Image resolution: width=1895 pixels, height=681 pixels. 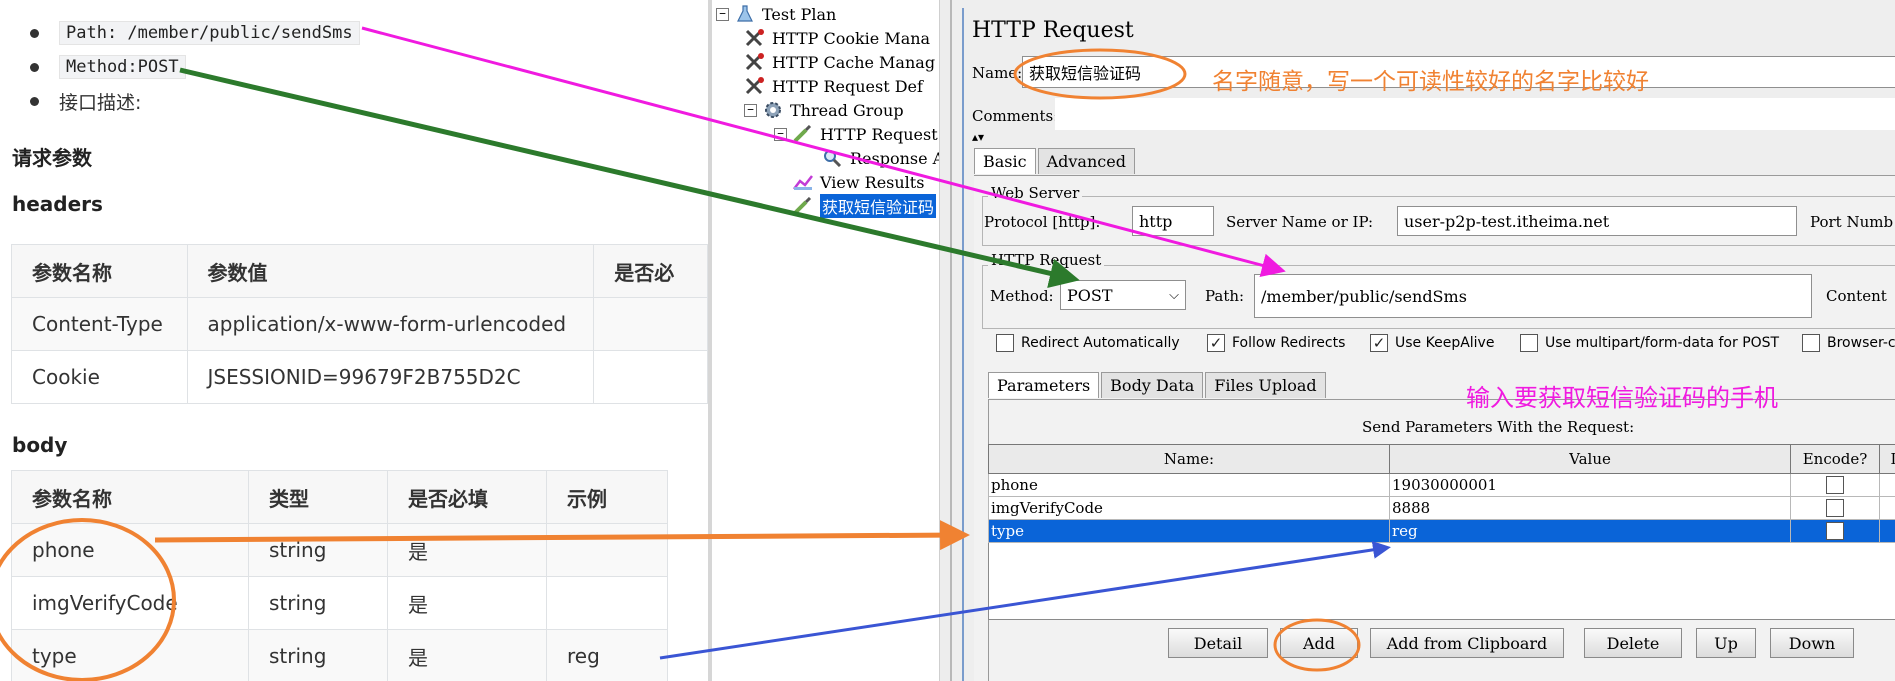 I want to click on table-row: imgVerifyCode string 是, so click(x=339, y=603).